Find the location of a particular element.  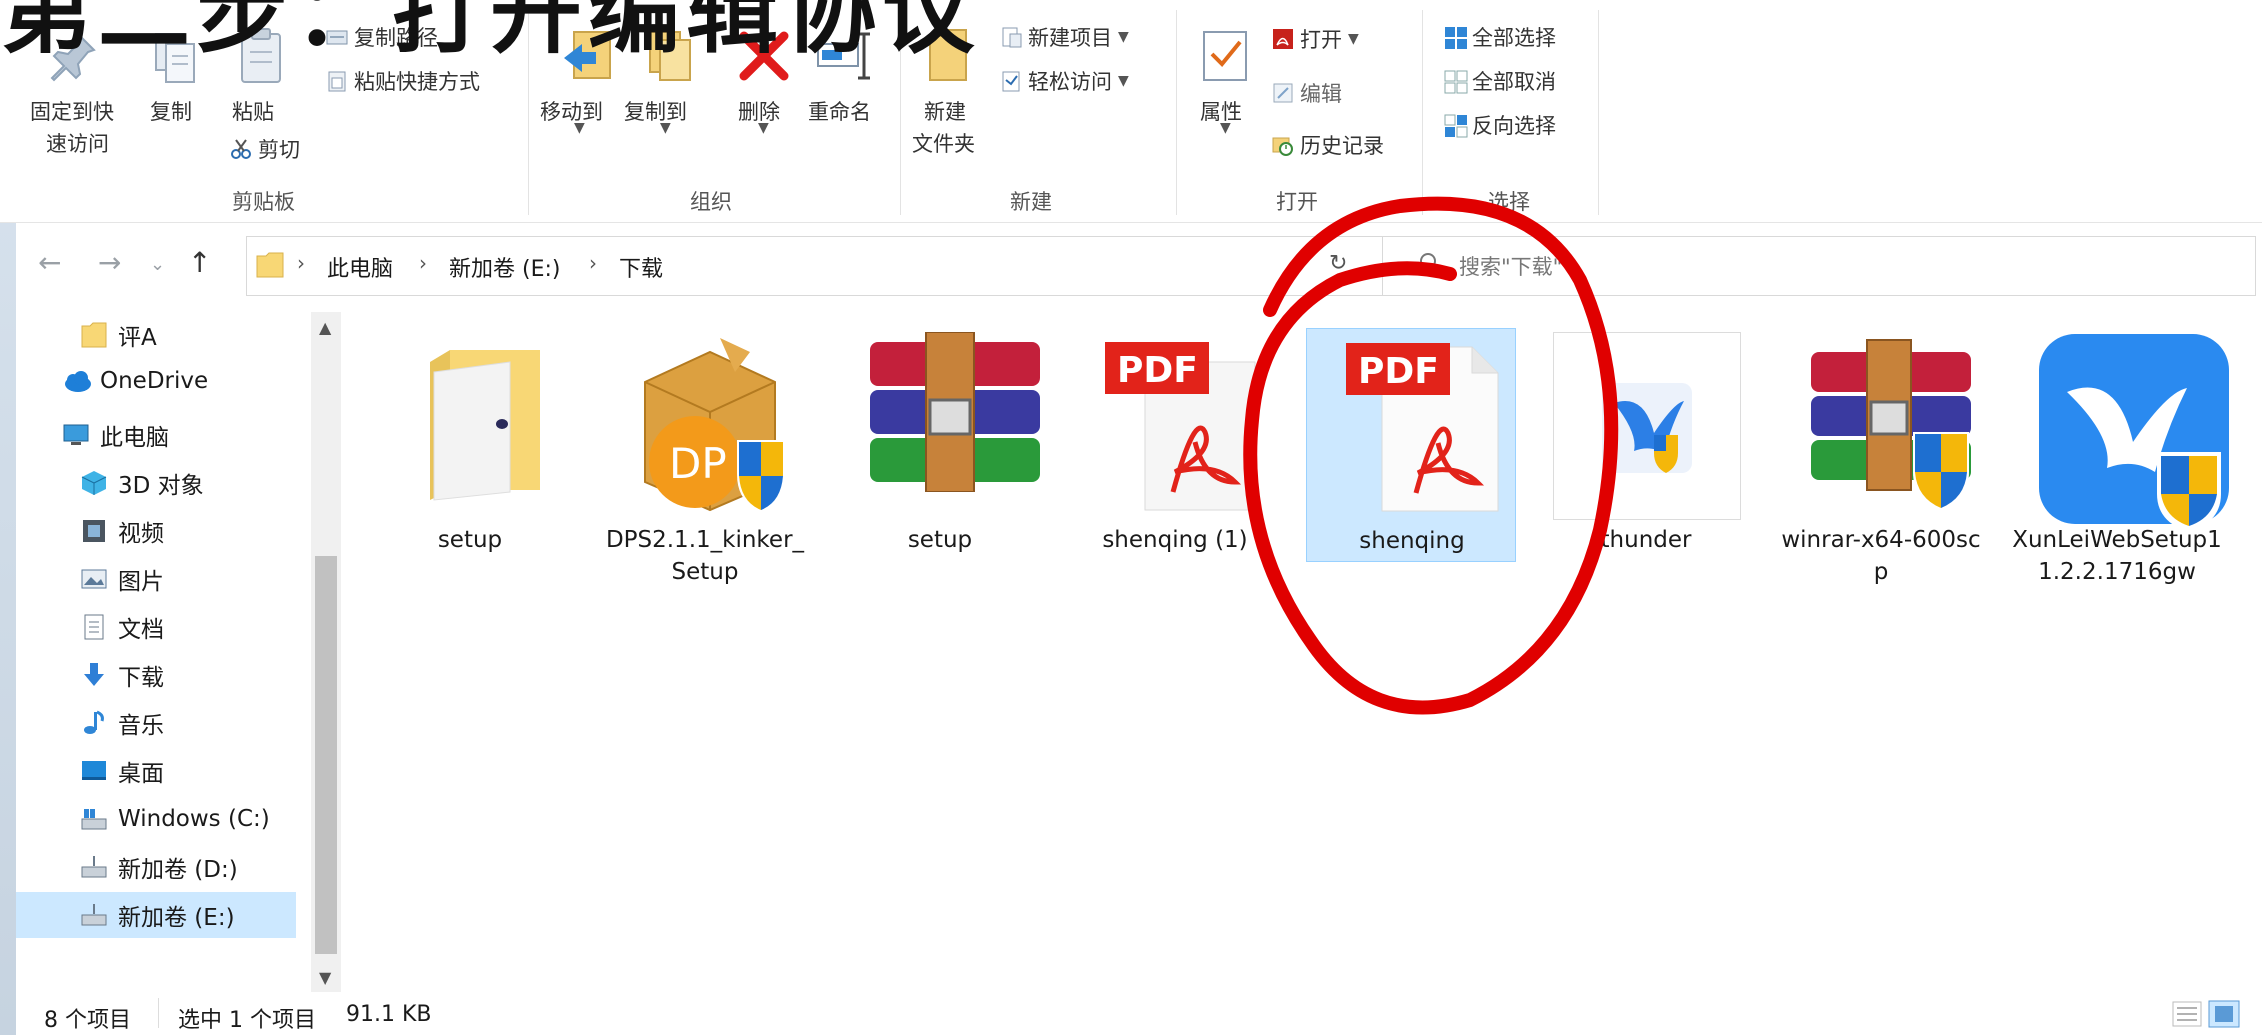

sidebar-scrollbar: ▲ ▼ is located at coordinates (326, 652).